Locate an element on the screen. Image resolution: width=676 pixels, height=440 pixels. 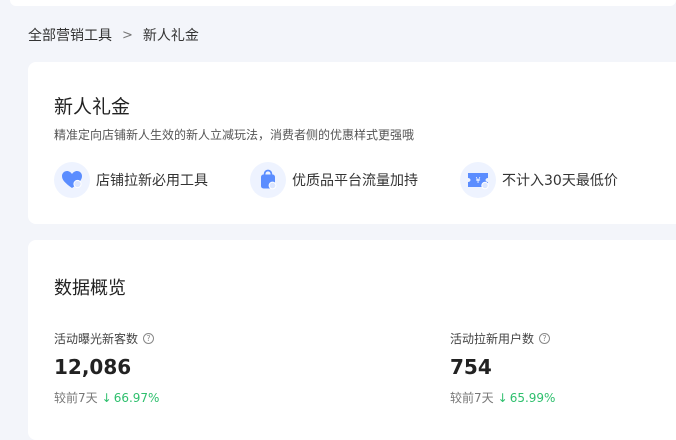
feature-item: 店铺拉新必用工具 is located at coordinates (131, 180).